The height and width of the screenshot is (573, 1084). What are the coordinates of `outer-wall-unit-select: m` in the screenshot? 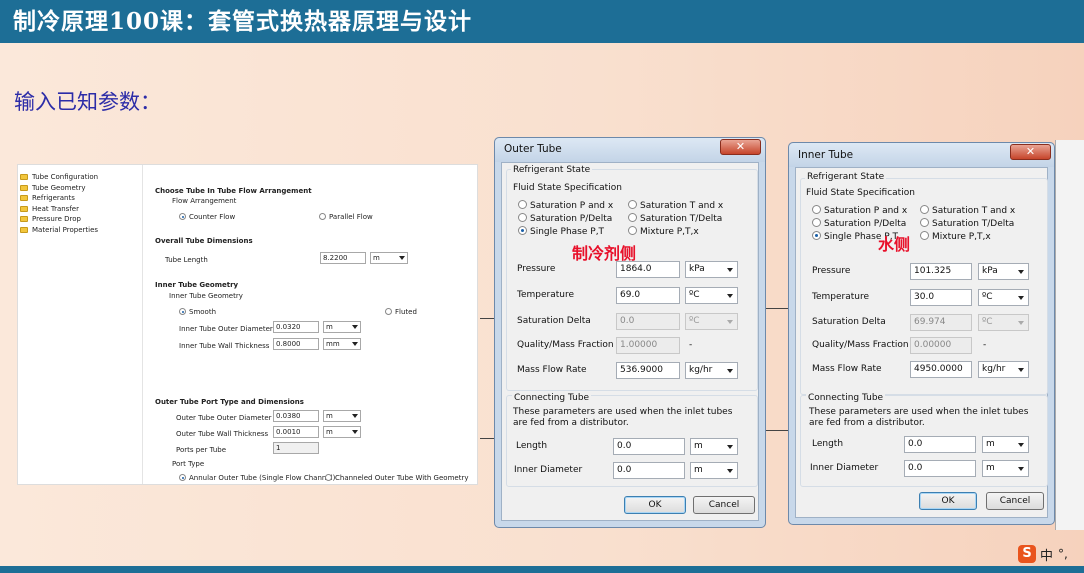 It's located at (342, 432).